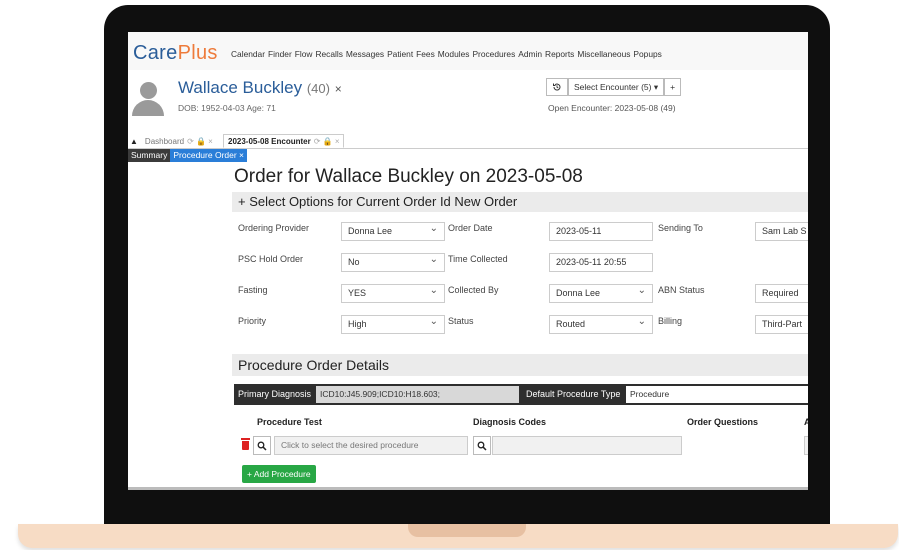 This screenshot has width=899, height=550. I want to click on add-encounter-button: +, so click(673, 87).